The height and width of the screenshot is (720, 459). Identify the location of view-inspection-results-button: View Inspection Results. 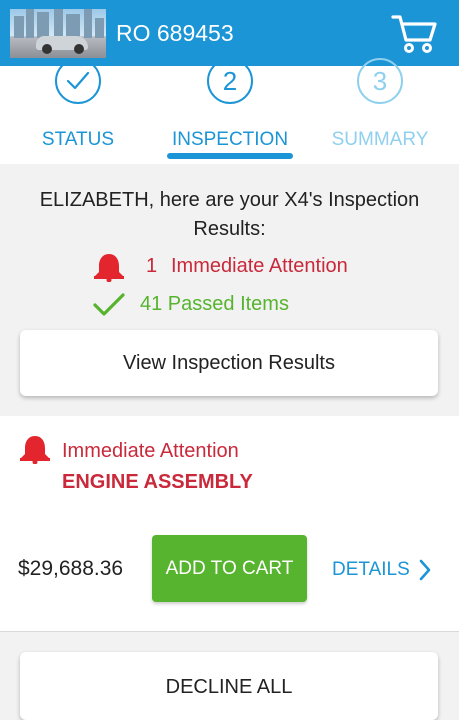
(229, 363).